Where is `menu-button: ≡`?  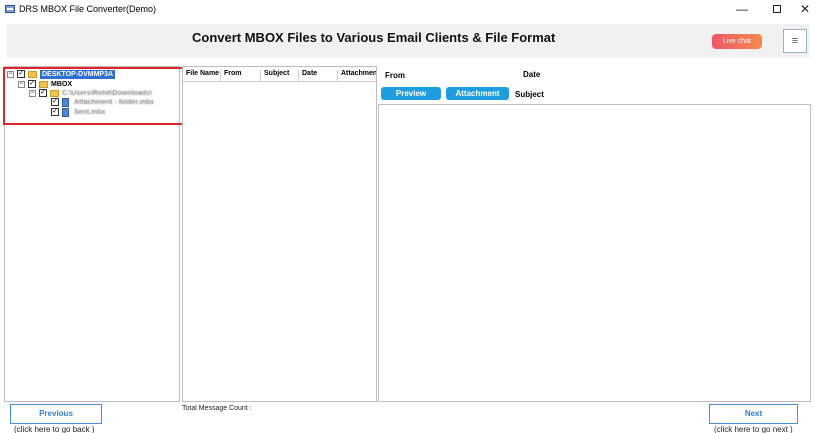
menu-button: ≡ is located at coordinates (795, 41).